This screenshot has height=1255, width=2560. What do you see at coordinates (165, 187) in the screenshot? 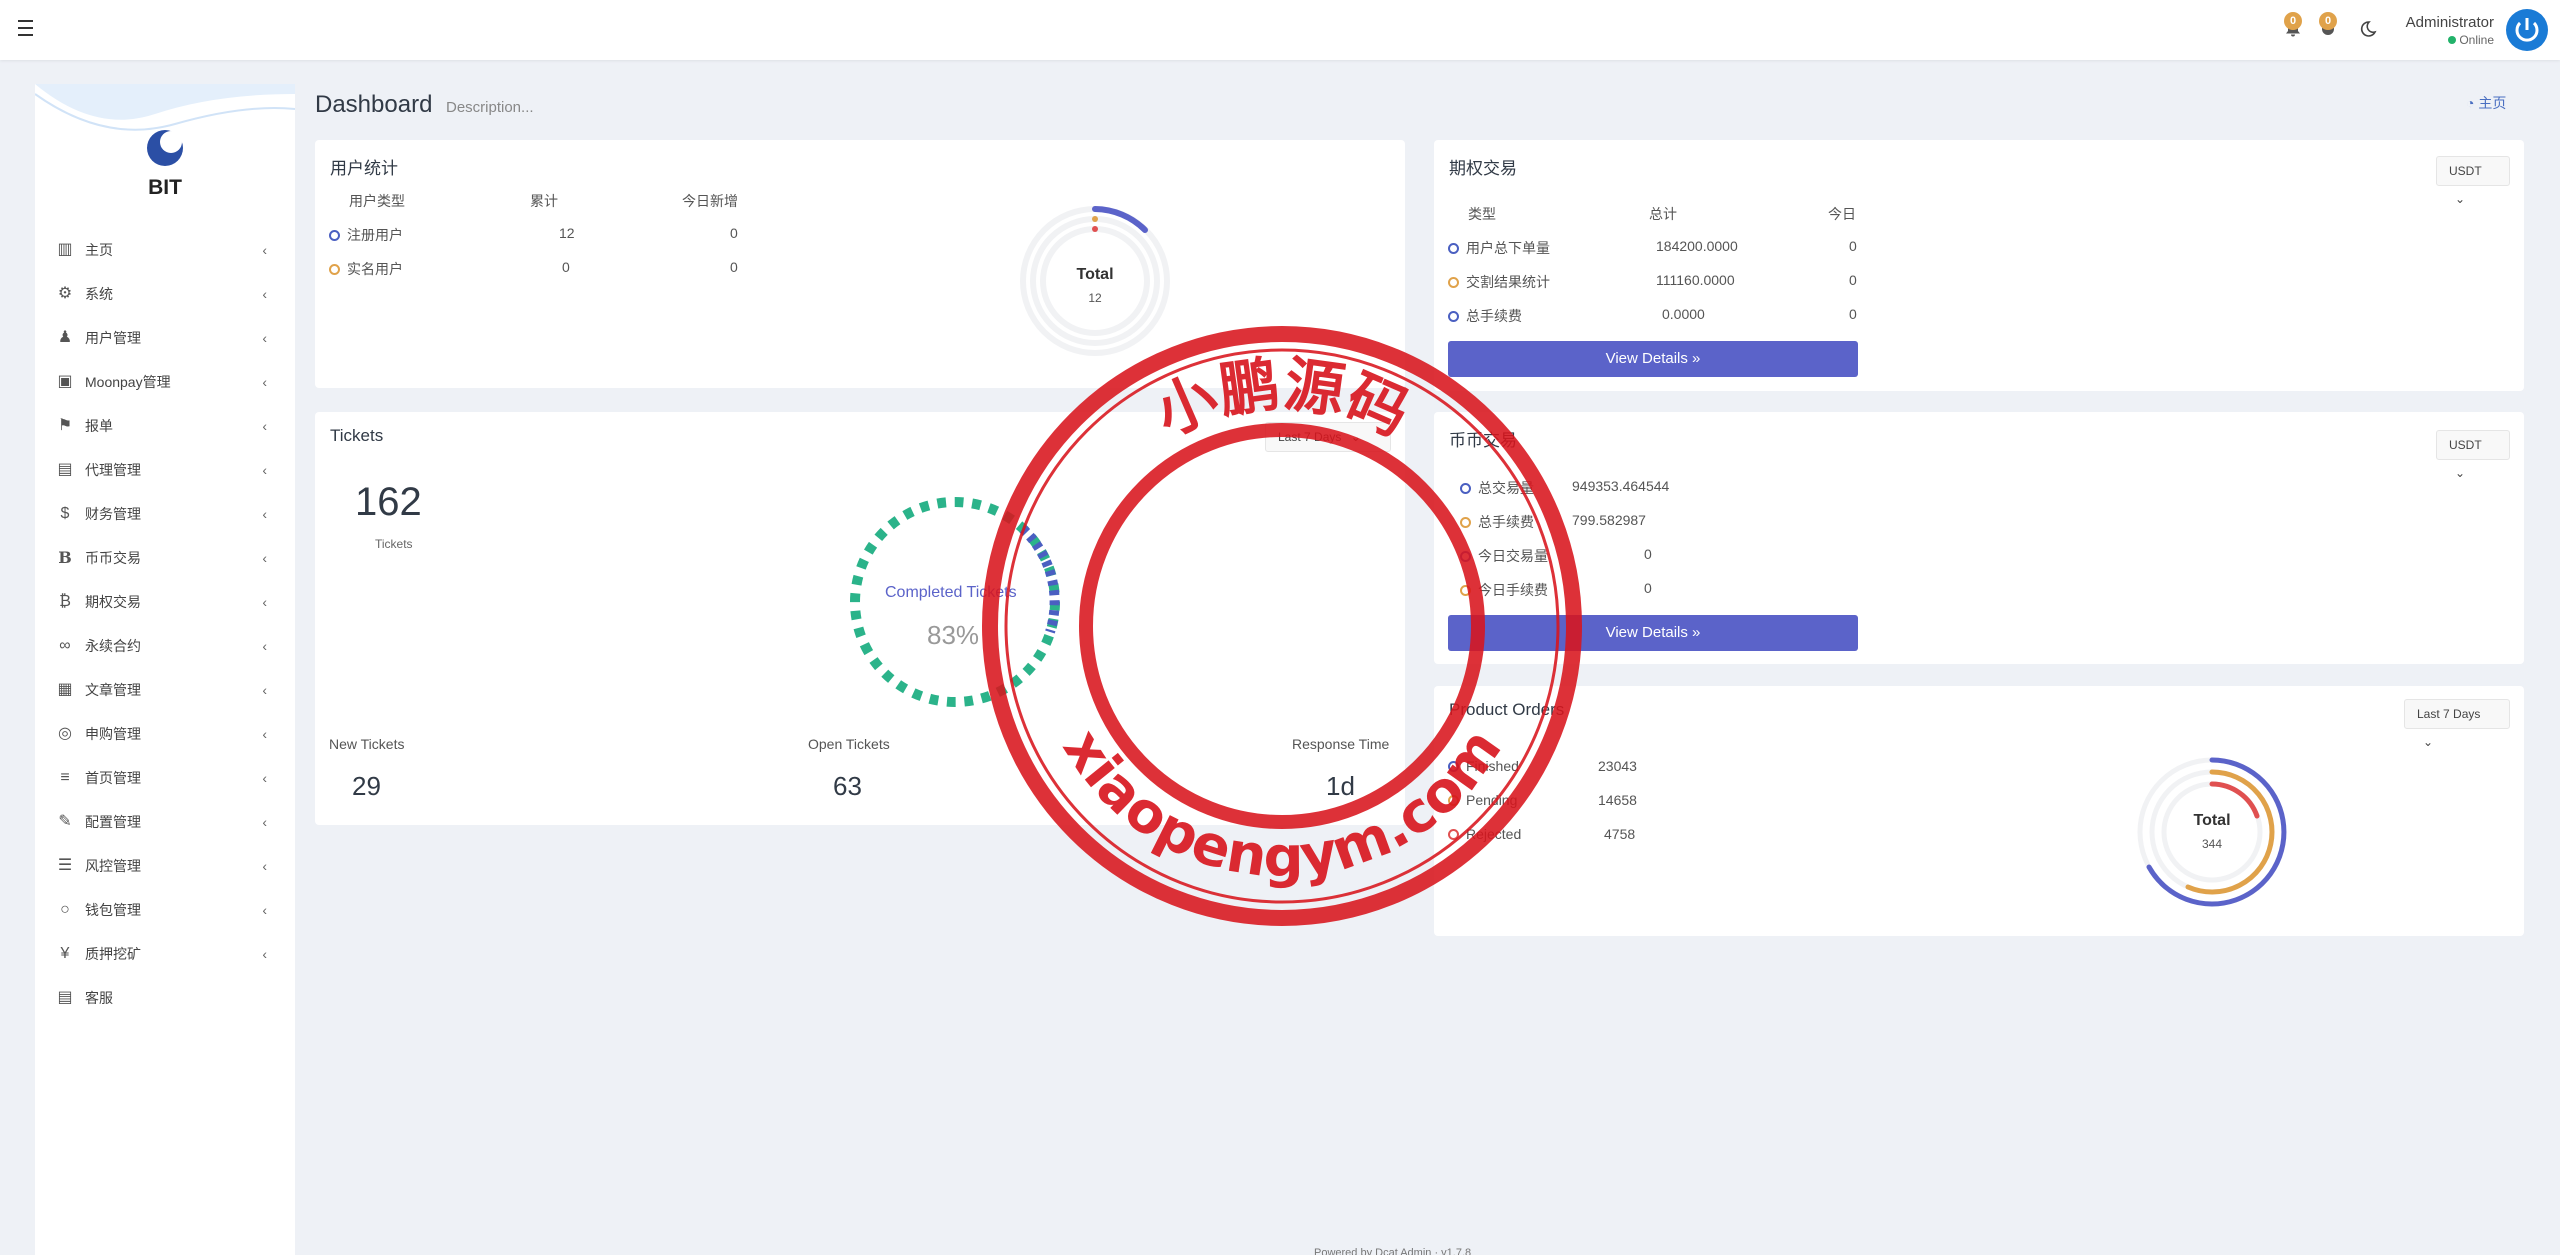
I see `brand-name: BIT` at bounding box center [165, 187].